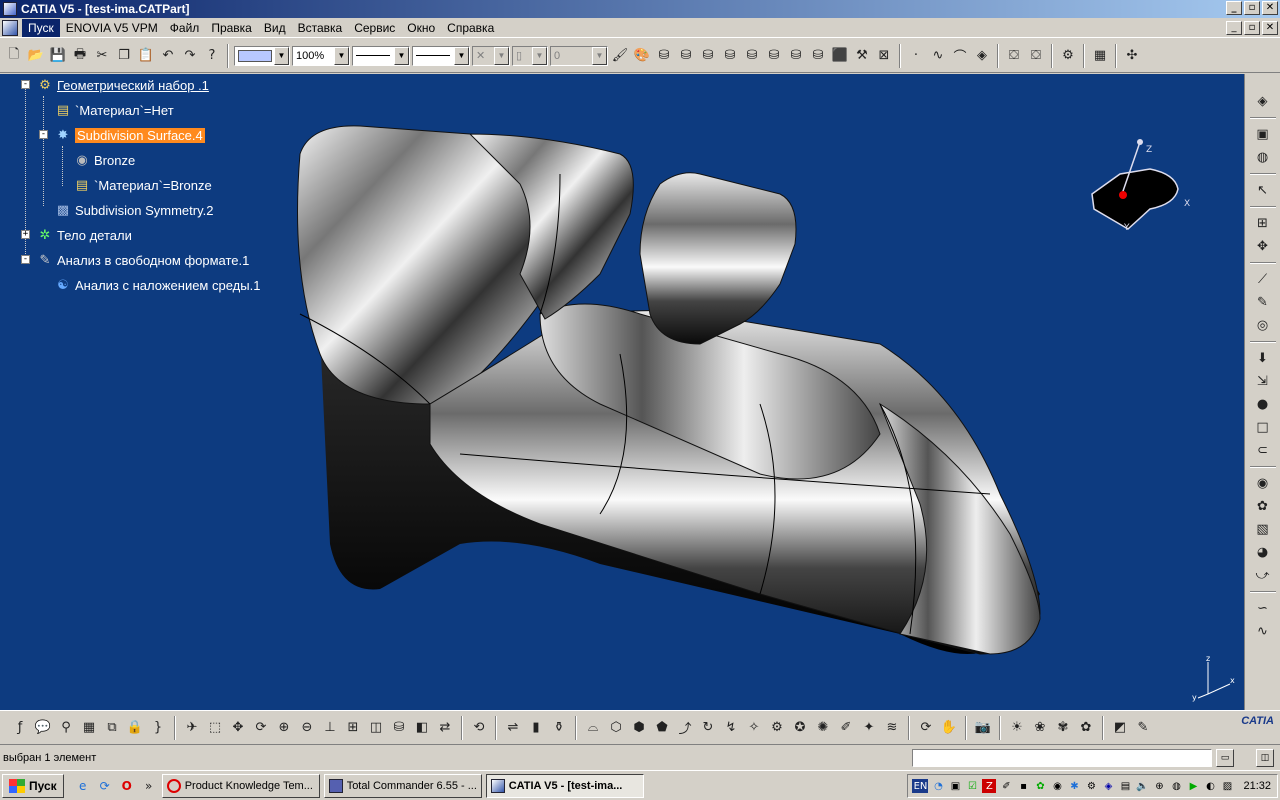  What do you see at coordinates (708, 56) in the screenshot?
I see `view-cylinder-icon: ⛁` at bounding box center [708, 56].